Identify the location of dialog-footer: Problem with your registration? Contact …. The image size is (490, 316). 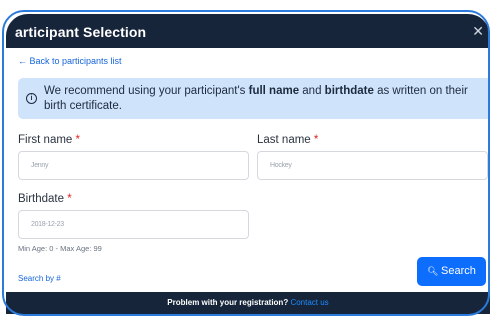
(248, 303).